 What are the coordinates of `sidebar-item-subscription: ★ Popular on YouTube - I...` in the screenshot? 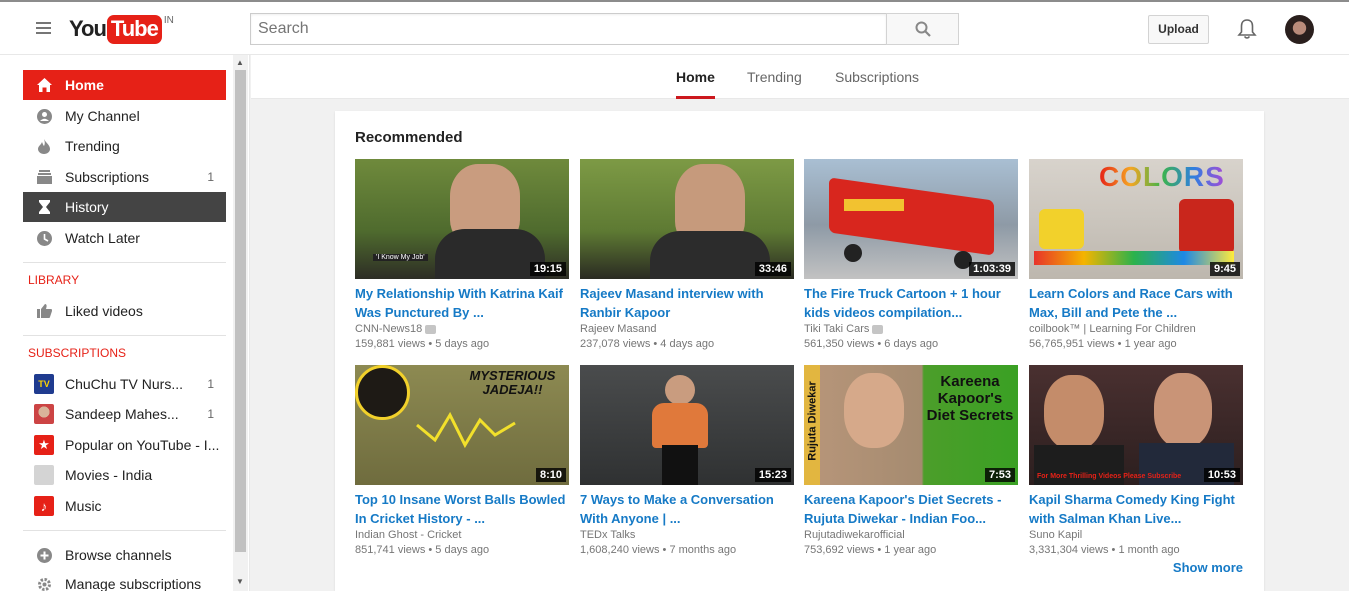 It's located at (124, 445).